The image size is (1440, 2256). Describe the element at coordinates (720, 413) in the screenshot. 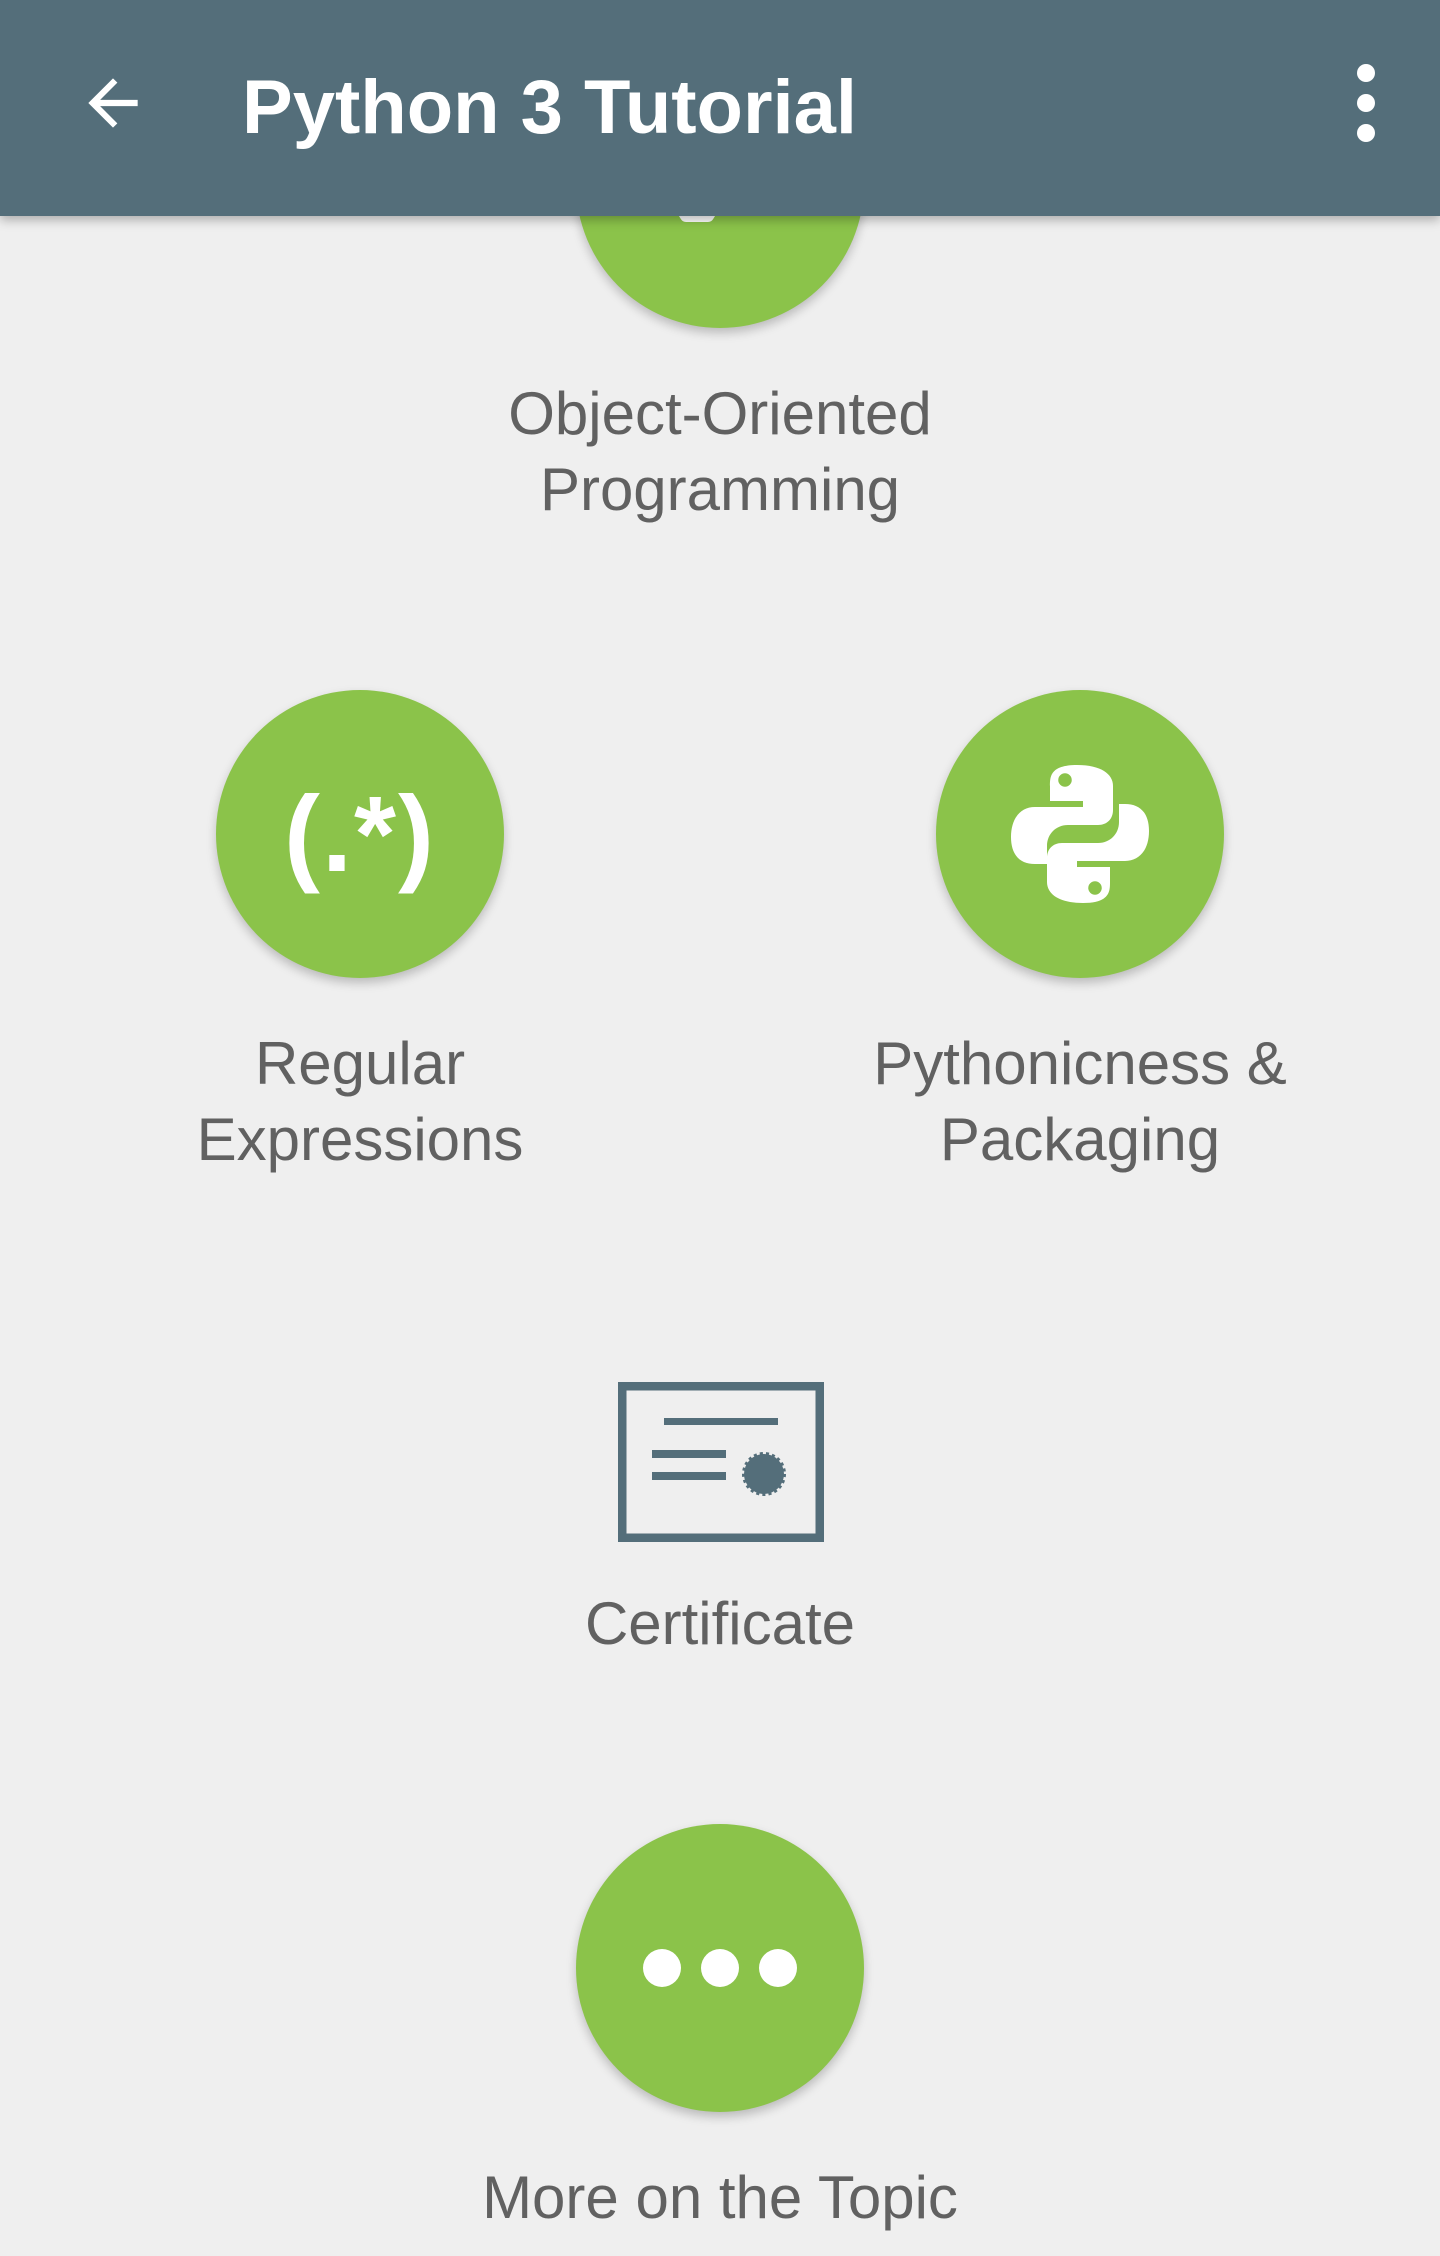

I see `lesson-label-line: Object-Oriented` at that location.